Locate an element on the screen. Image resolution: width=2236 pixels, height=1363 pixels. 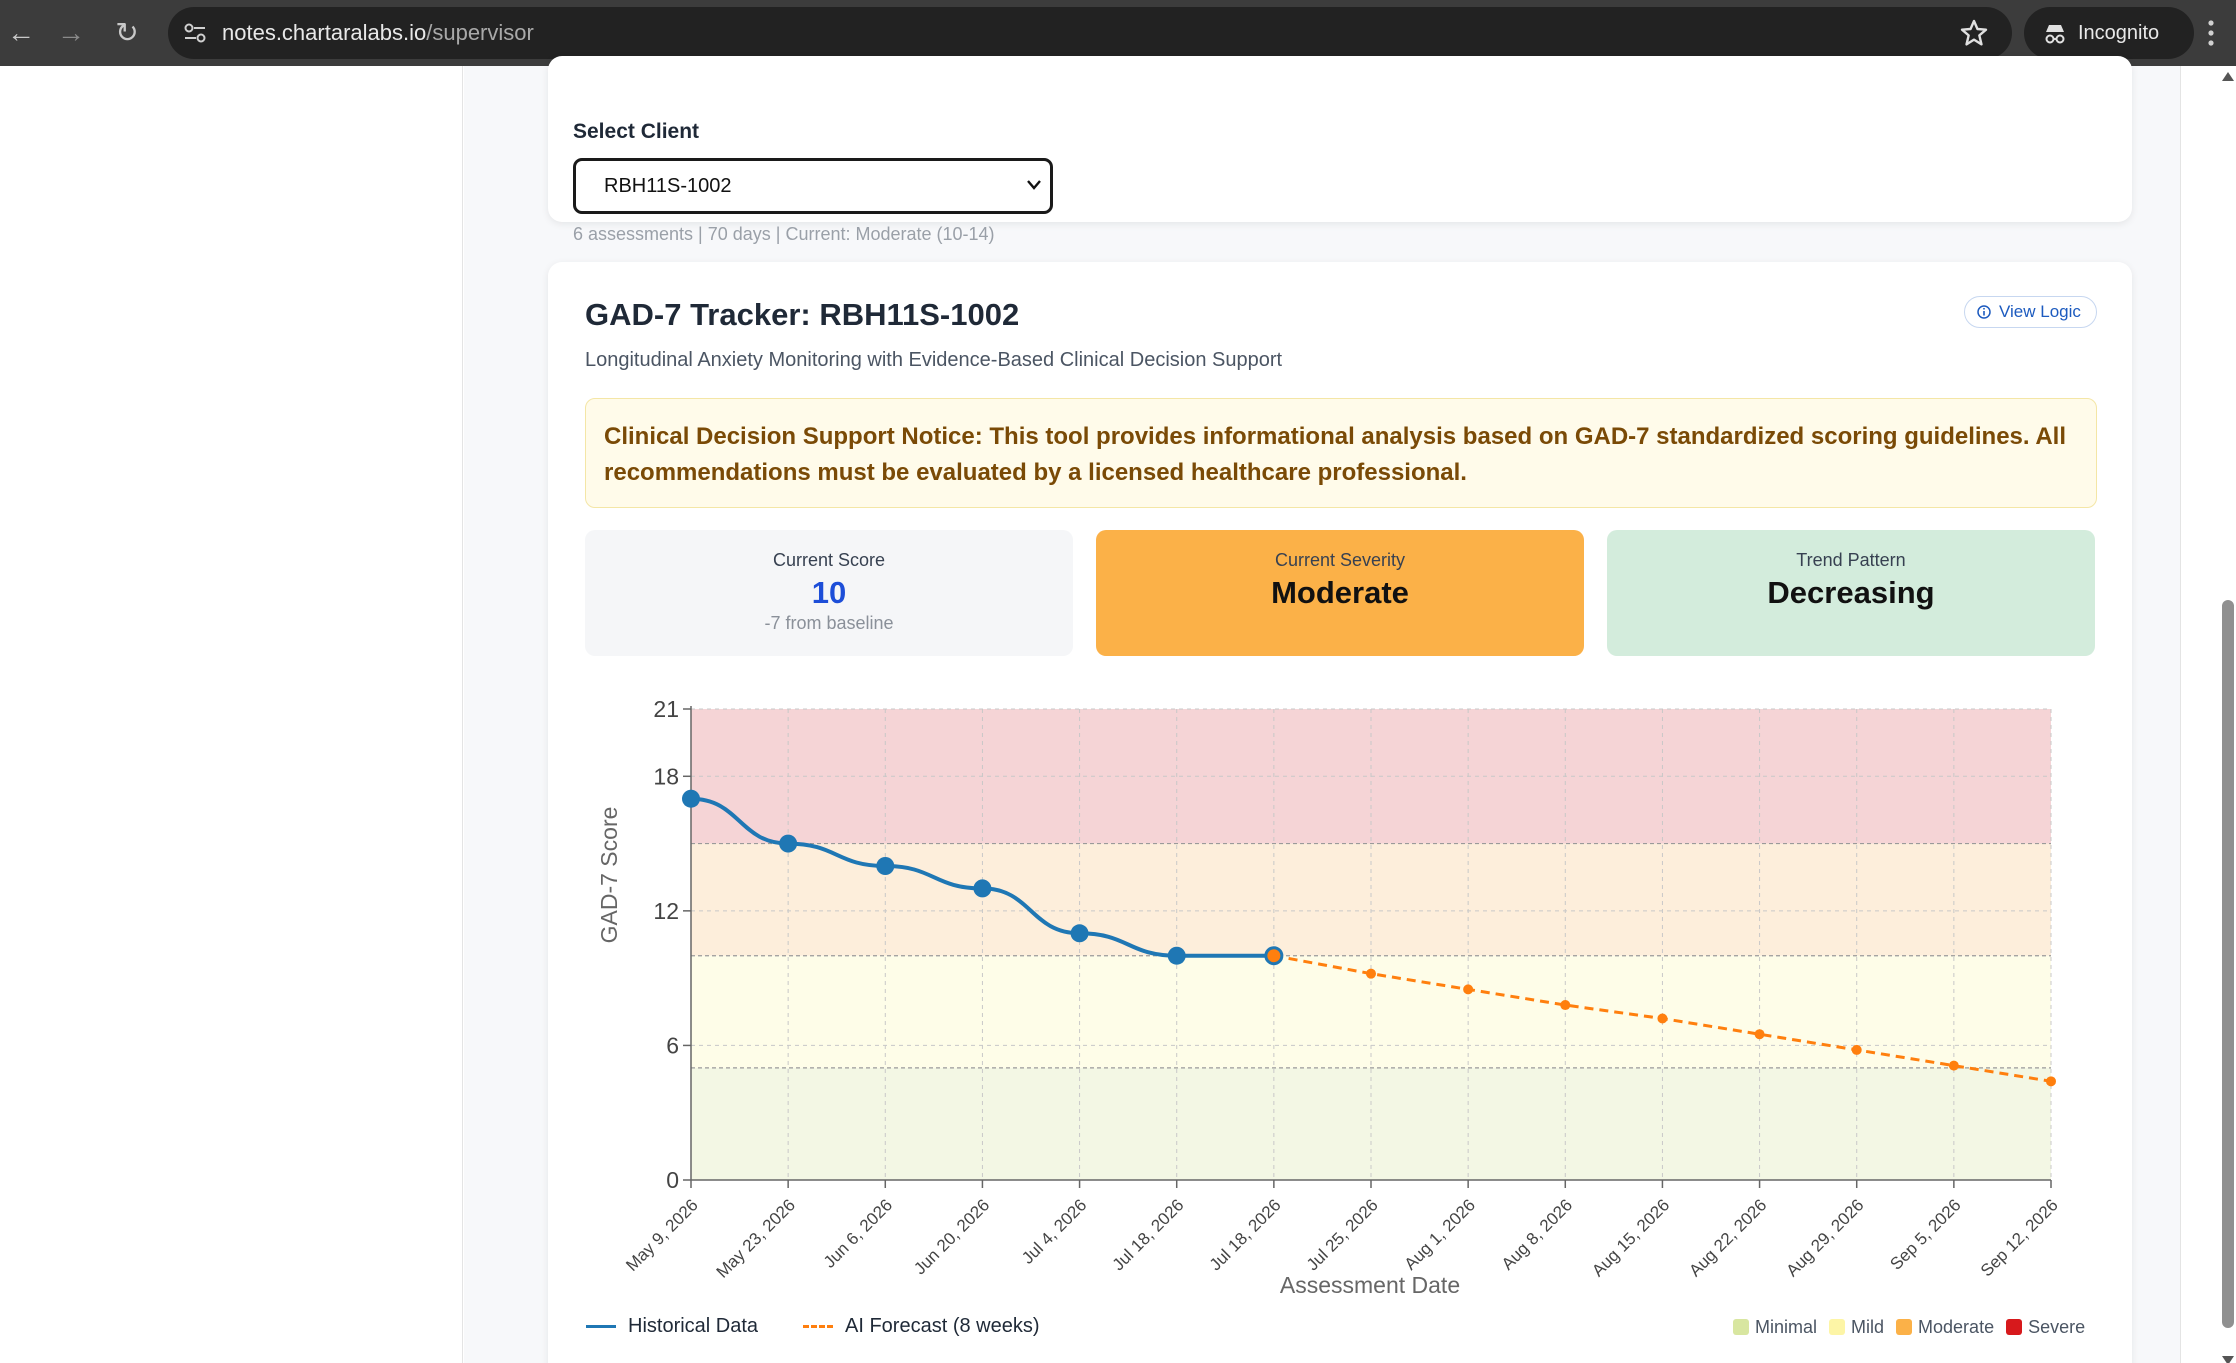
legend-band-minimal: Minimal is located at coordinates (1775, 1327).